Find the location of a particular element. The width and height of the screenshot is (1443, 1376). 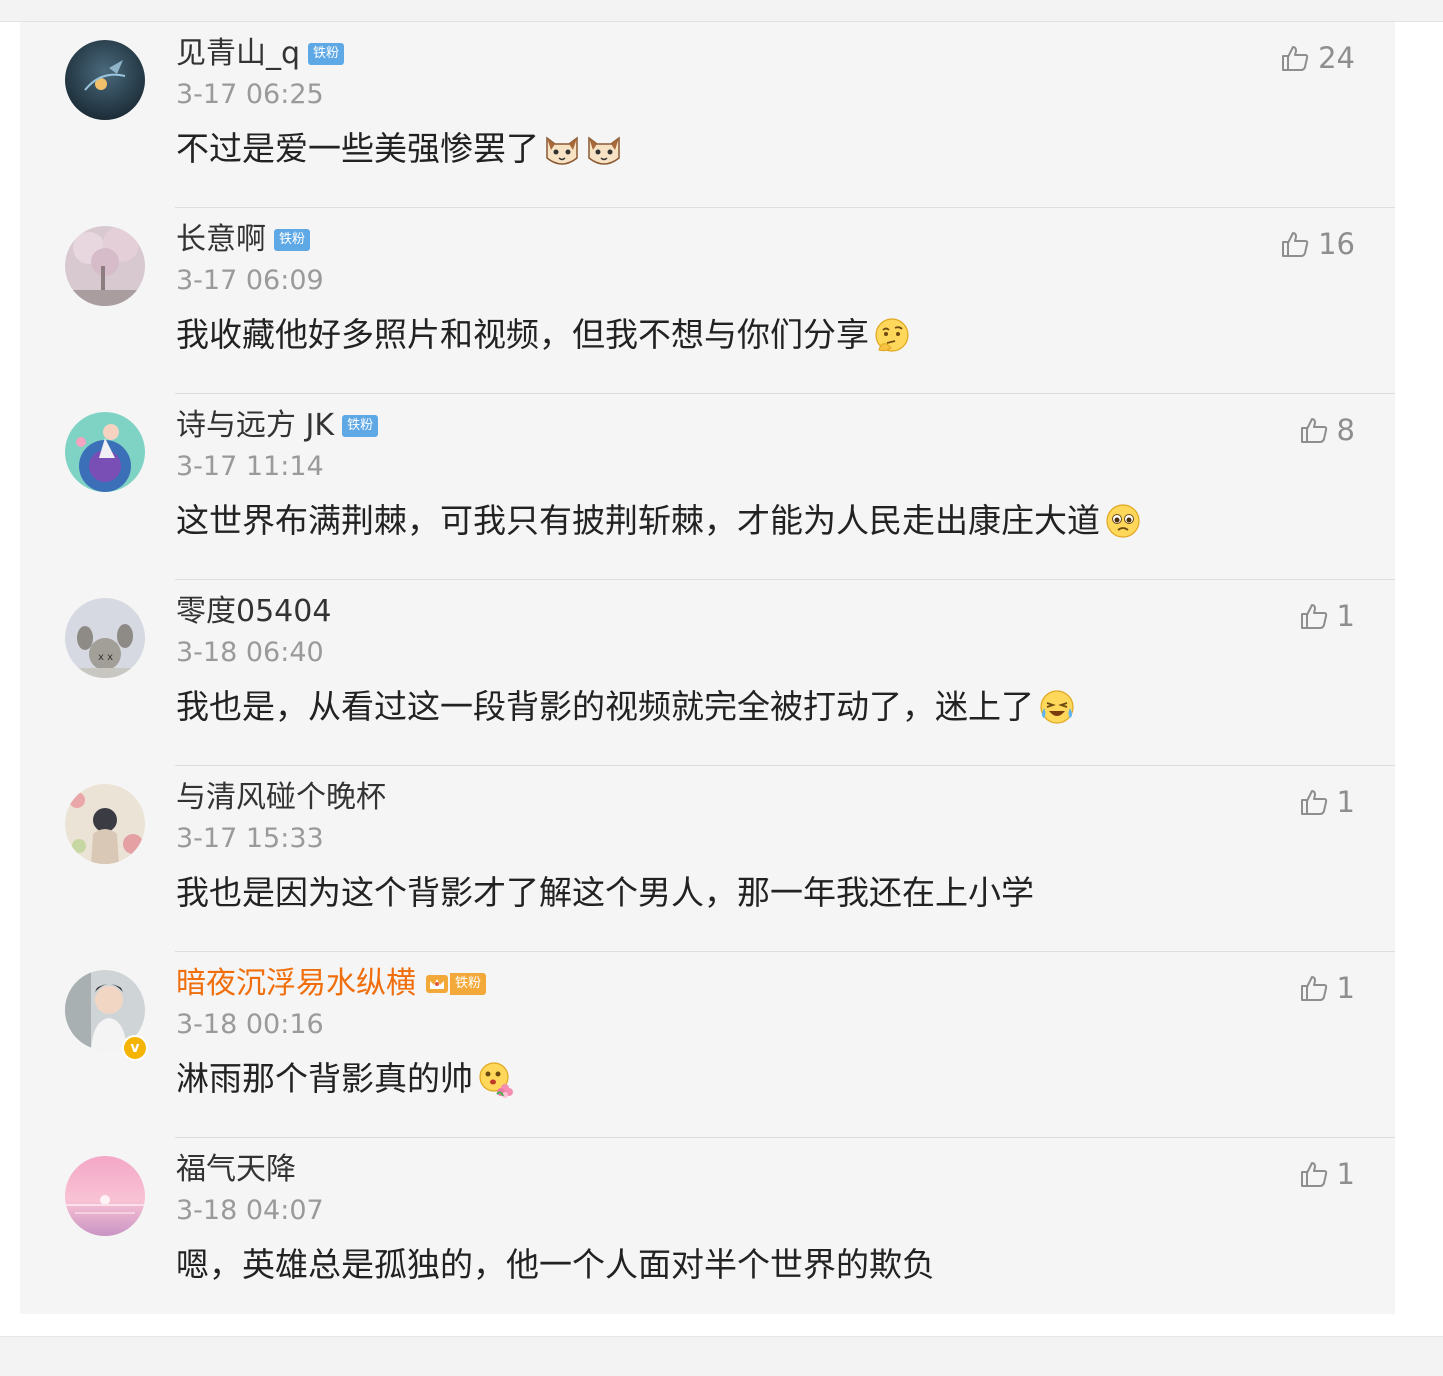

comment-text: 淋雨那个背影真的帅 is located at coordinates (324, 1078).